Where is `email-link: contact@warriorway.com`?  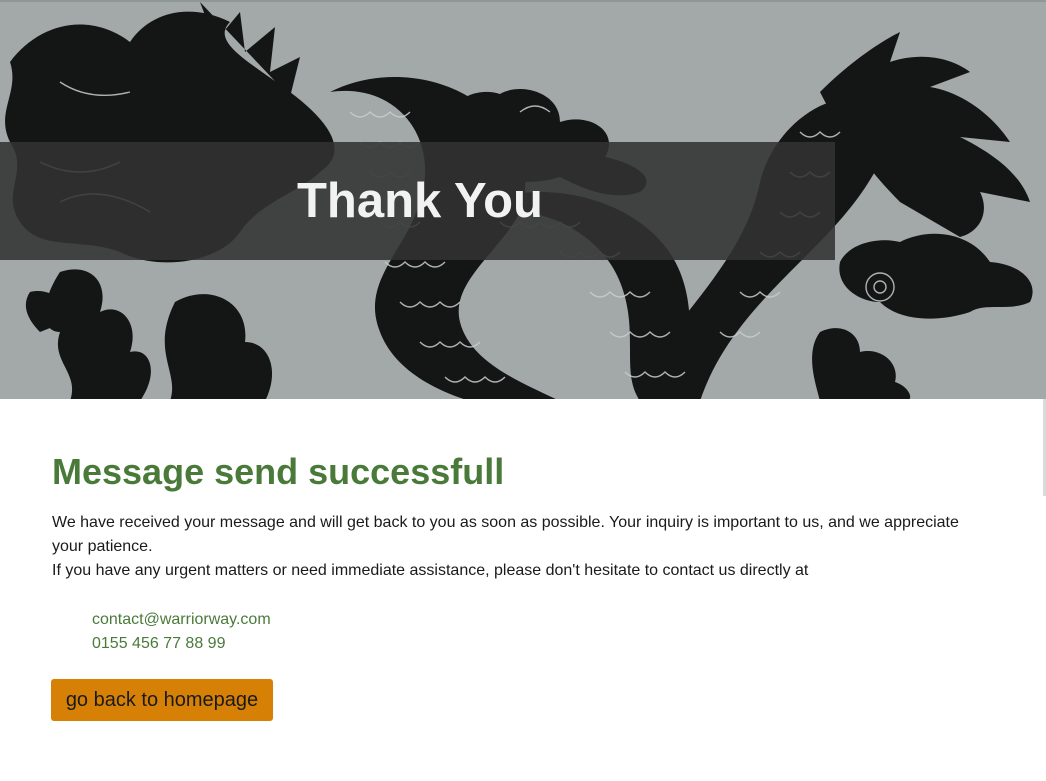 email-link: contact@warriorway.com is located at coordinates (542, 620).